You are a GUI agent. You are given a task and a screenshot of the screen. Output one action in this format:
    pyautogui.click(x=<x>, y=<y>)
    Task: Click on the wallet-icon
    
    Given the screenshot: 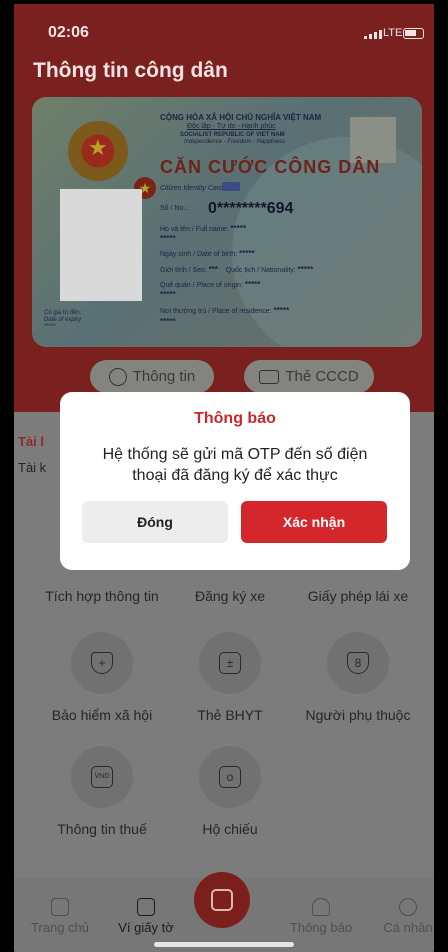 What is the action you would take?
    pyautogui.click(x=146, y=907)
    